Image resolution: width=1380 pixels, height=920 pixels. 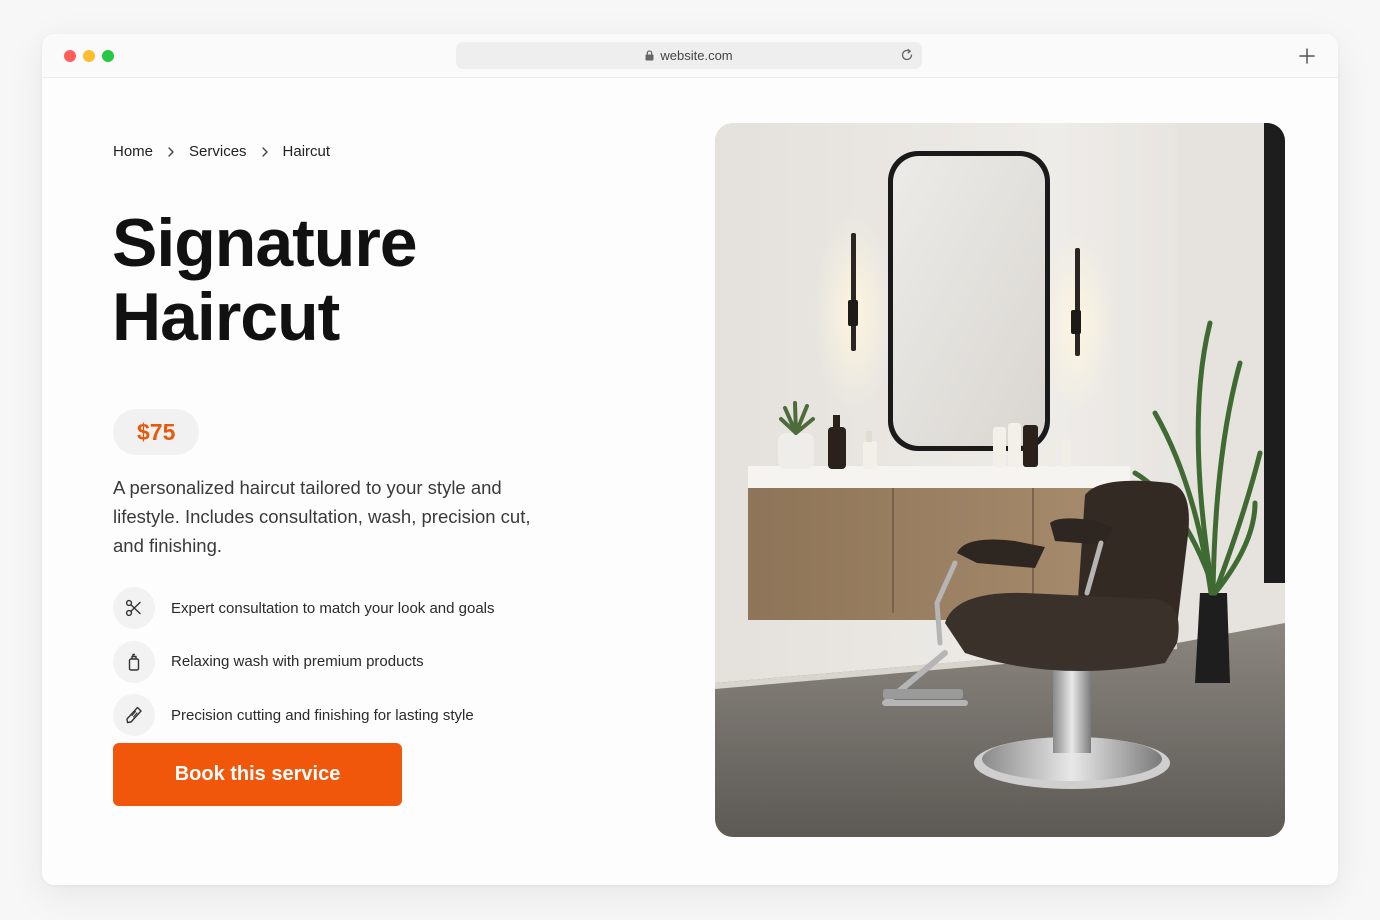 I want to click on book-service-button: Book this service, so click(x=257, y=774).